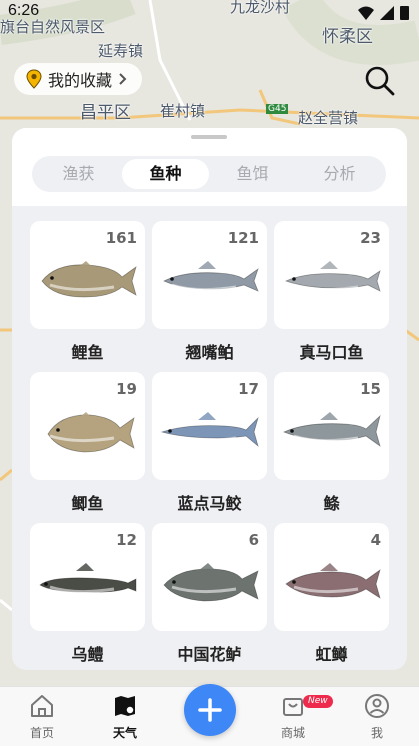 The width and height of the screenshot is (419, 746). I want to click on catch-count: 121, so click(243, 238).